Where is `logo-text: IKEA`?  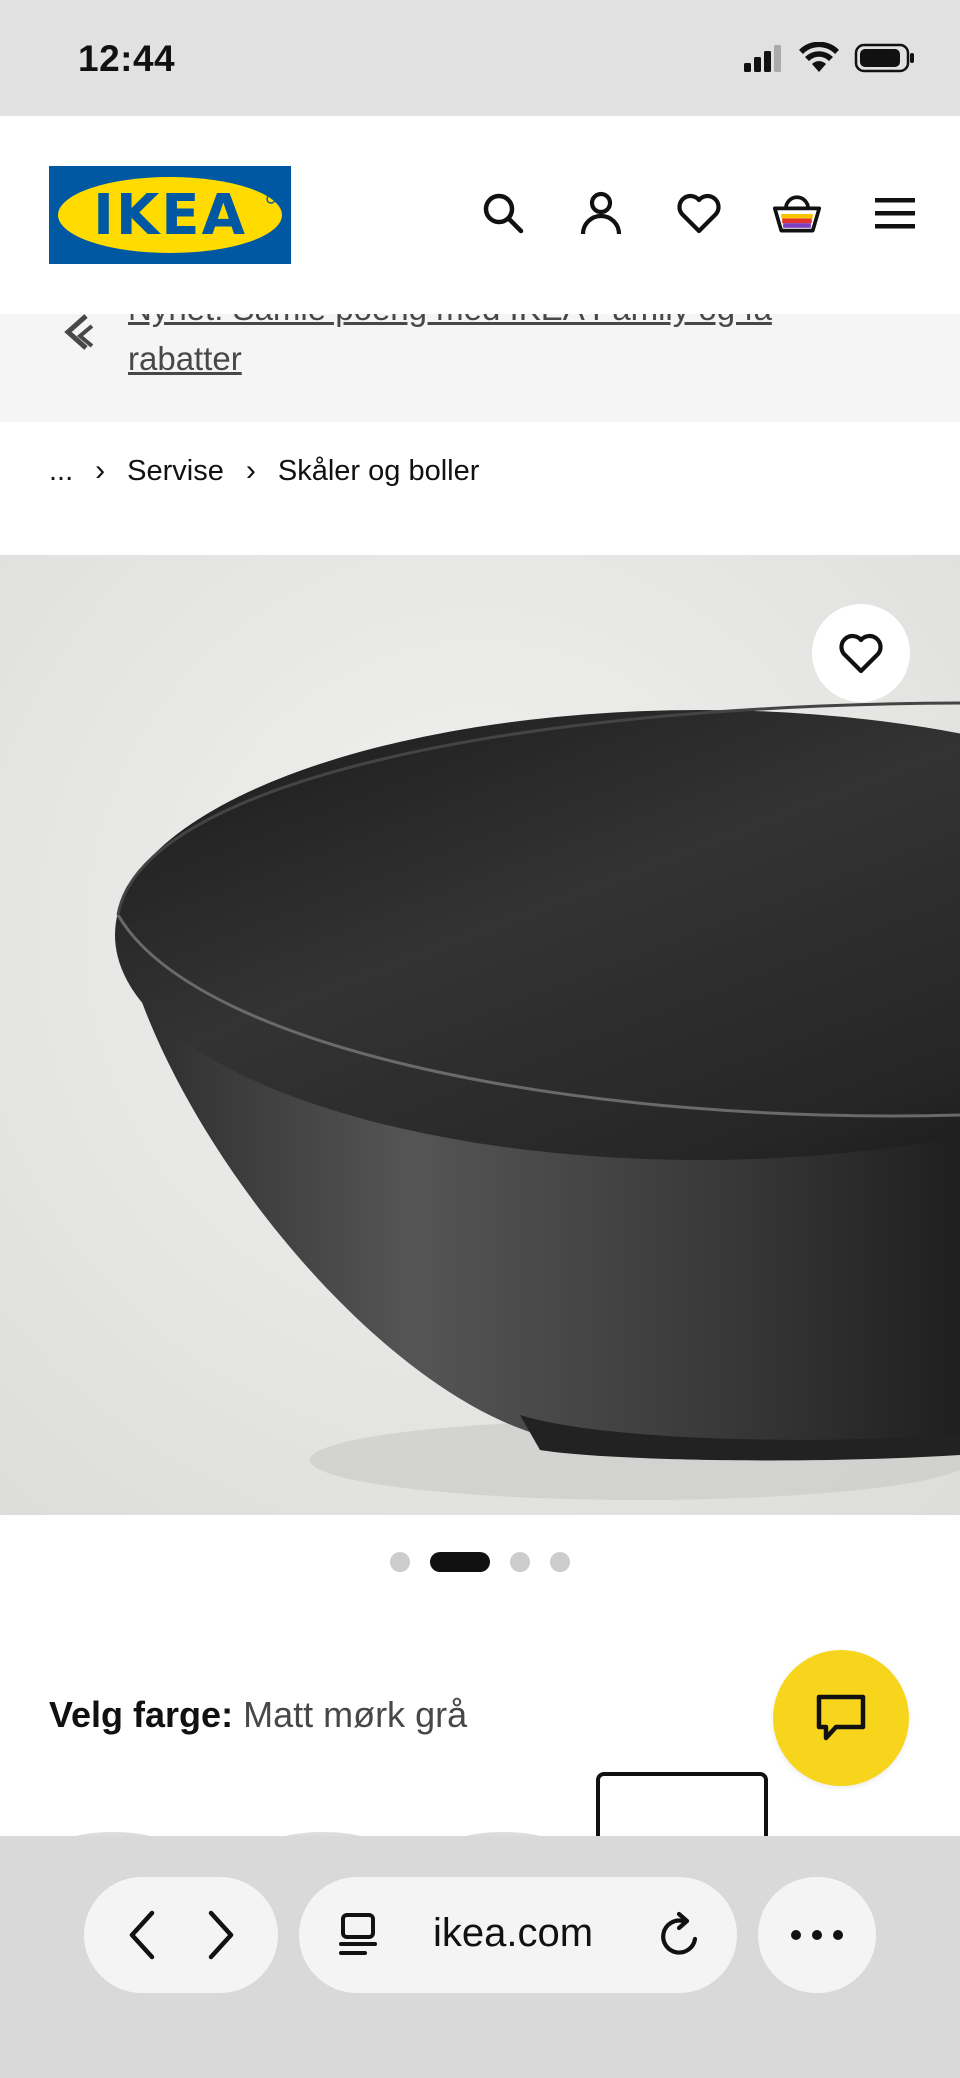
logo-text: IKEA is located at coordinates (170, 215).